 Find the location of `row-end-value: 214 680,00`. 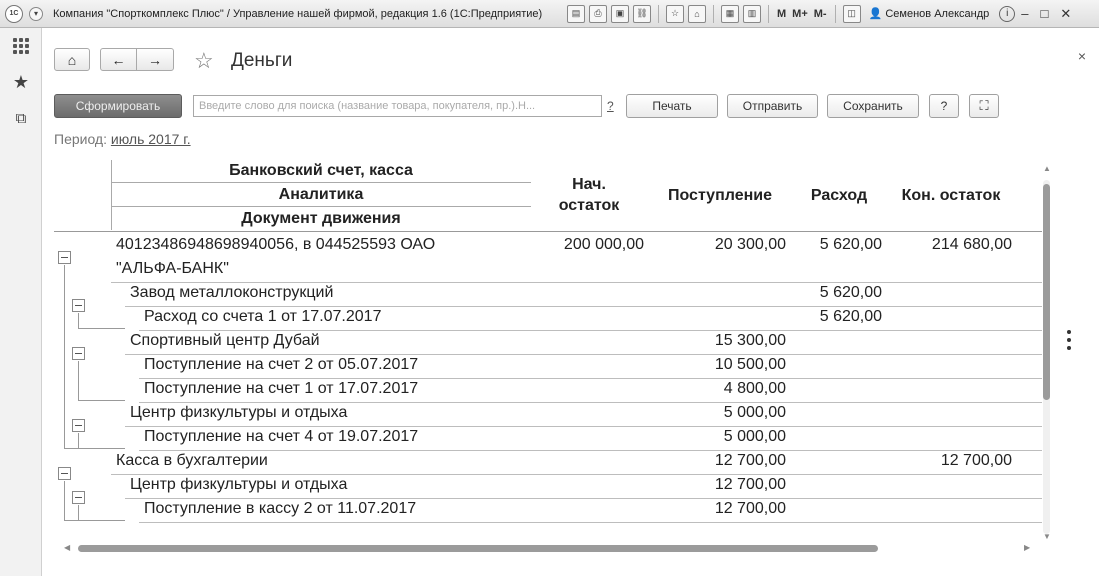

row-end-value: 214 680,00 is located at coordinates (971, 244).